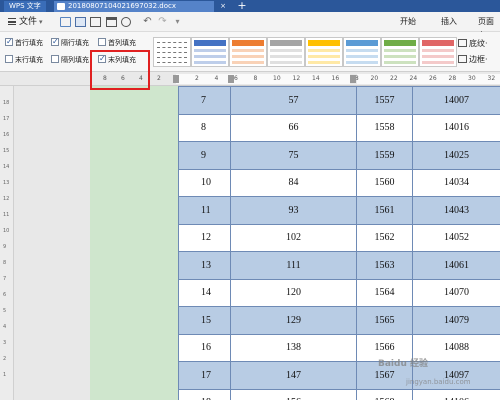 The width and height of the screenshot is (500, 400). Describe the element at coordinates (403, 364) in the screenshot. I see `watermark-logo: Baidu 经验` at that location.